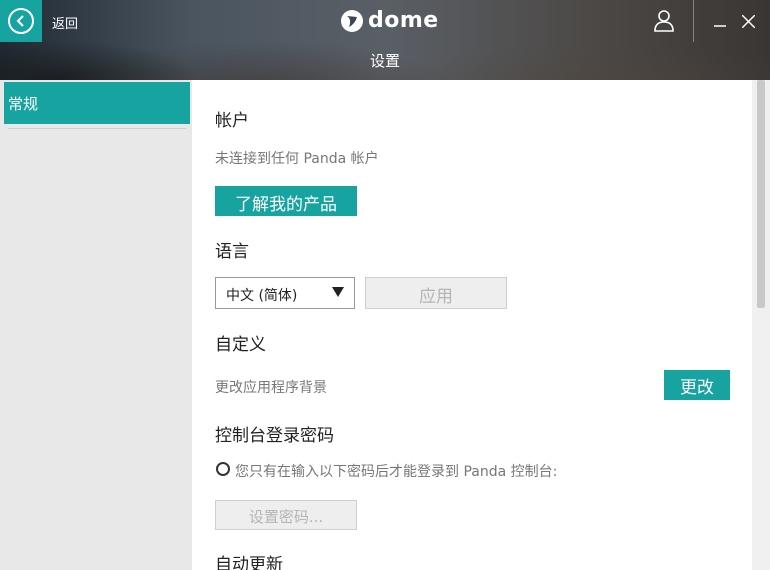 The image size is (770, 570). I want to click on minimize-button, so click(720, 21).